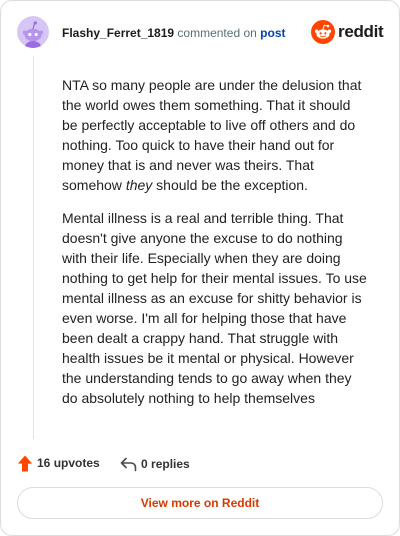 The image size is (400, 536). What do you see at coordinates (144, 464) in the screenshot?
I see `reply-count: 0` at bounding box center [144, 464].